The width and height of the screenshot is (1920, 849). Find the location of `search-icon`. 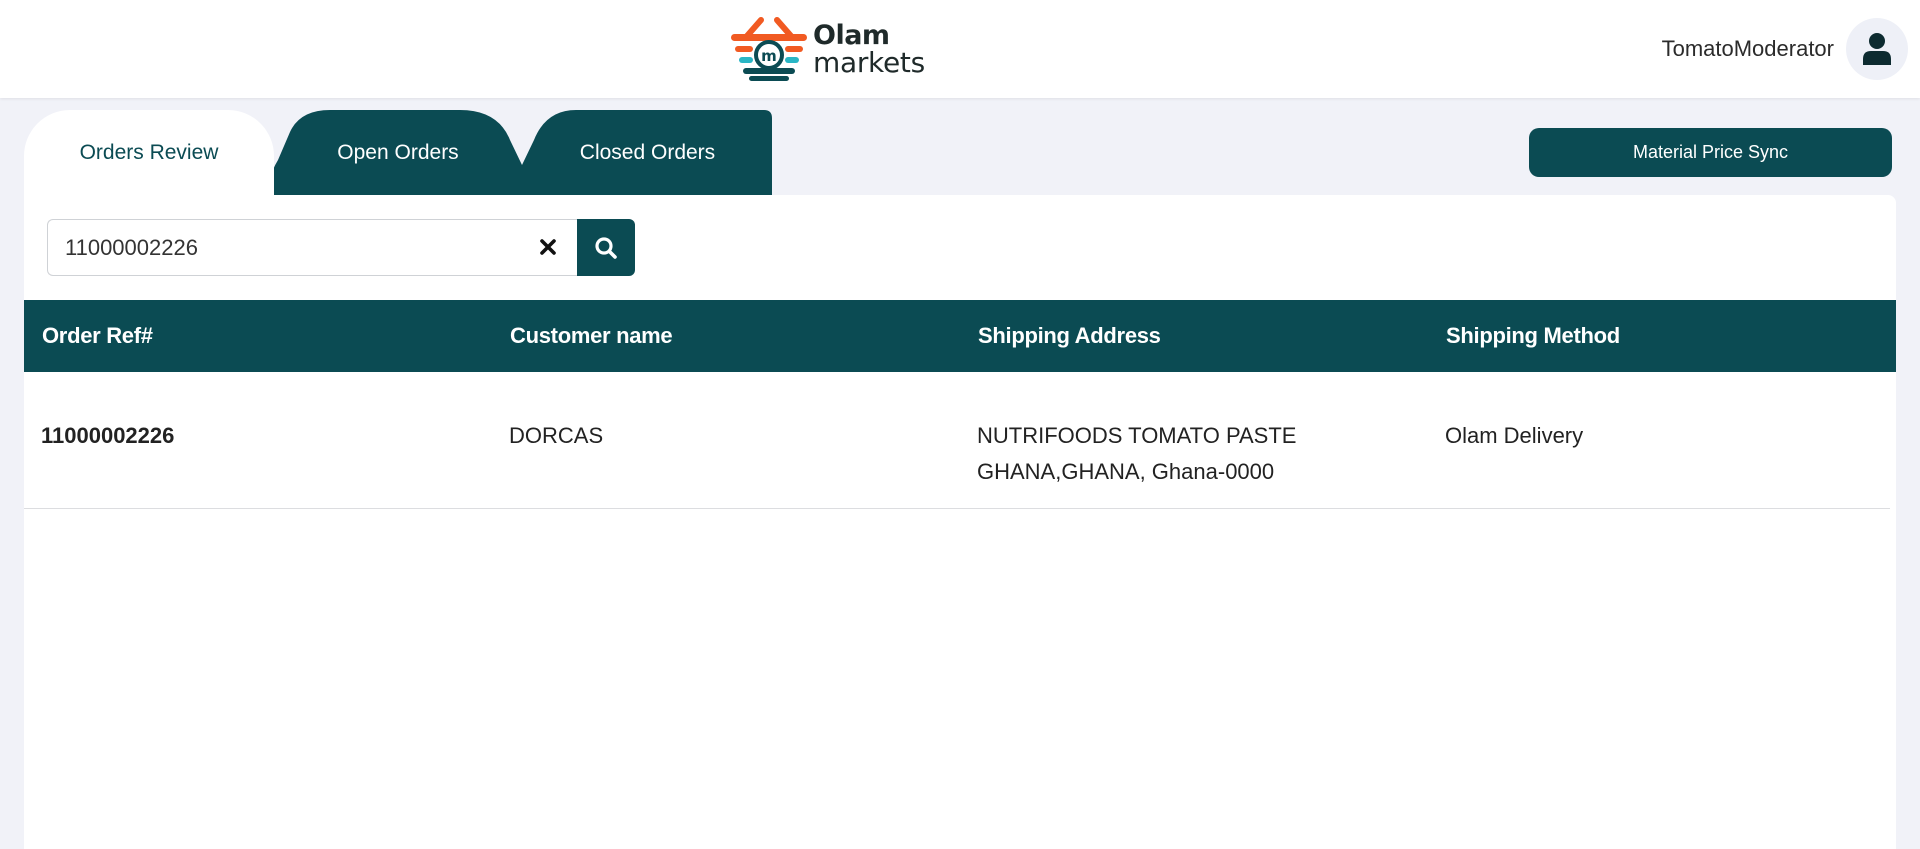

search-icon is located at coordinates (606, 247).